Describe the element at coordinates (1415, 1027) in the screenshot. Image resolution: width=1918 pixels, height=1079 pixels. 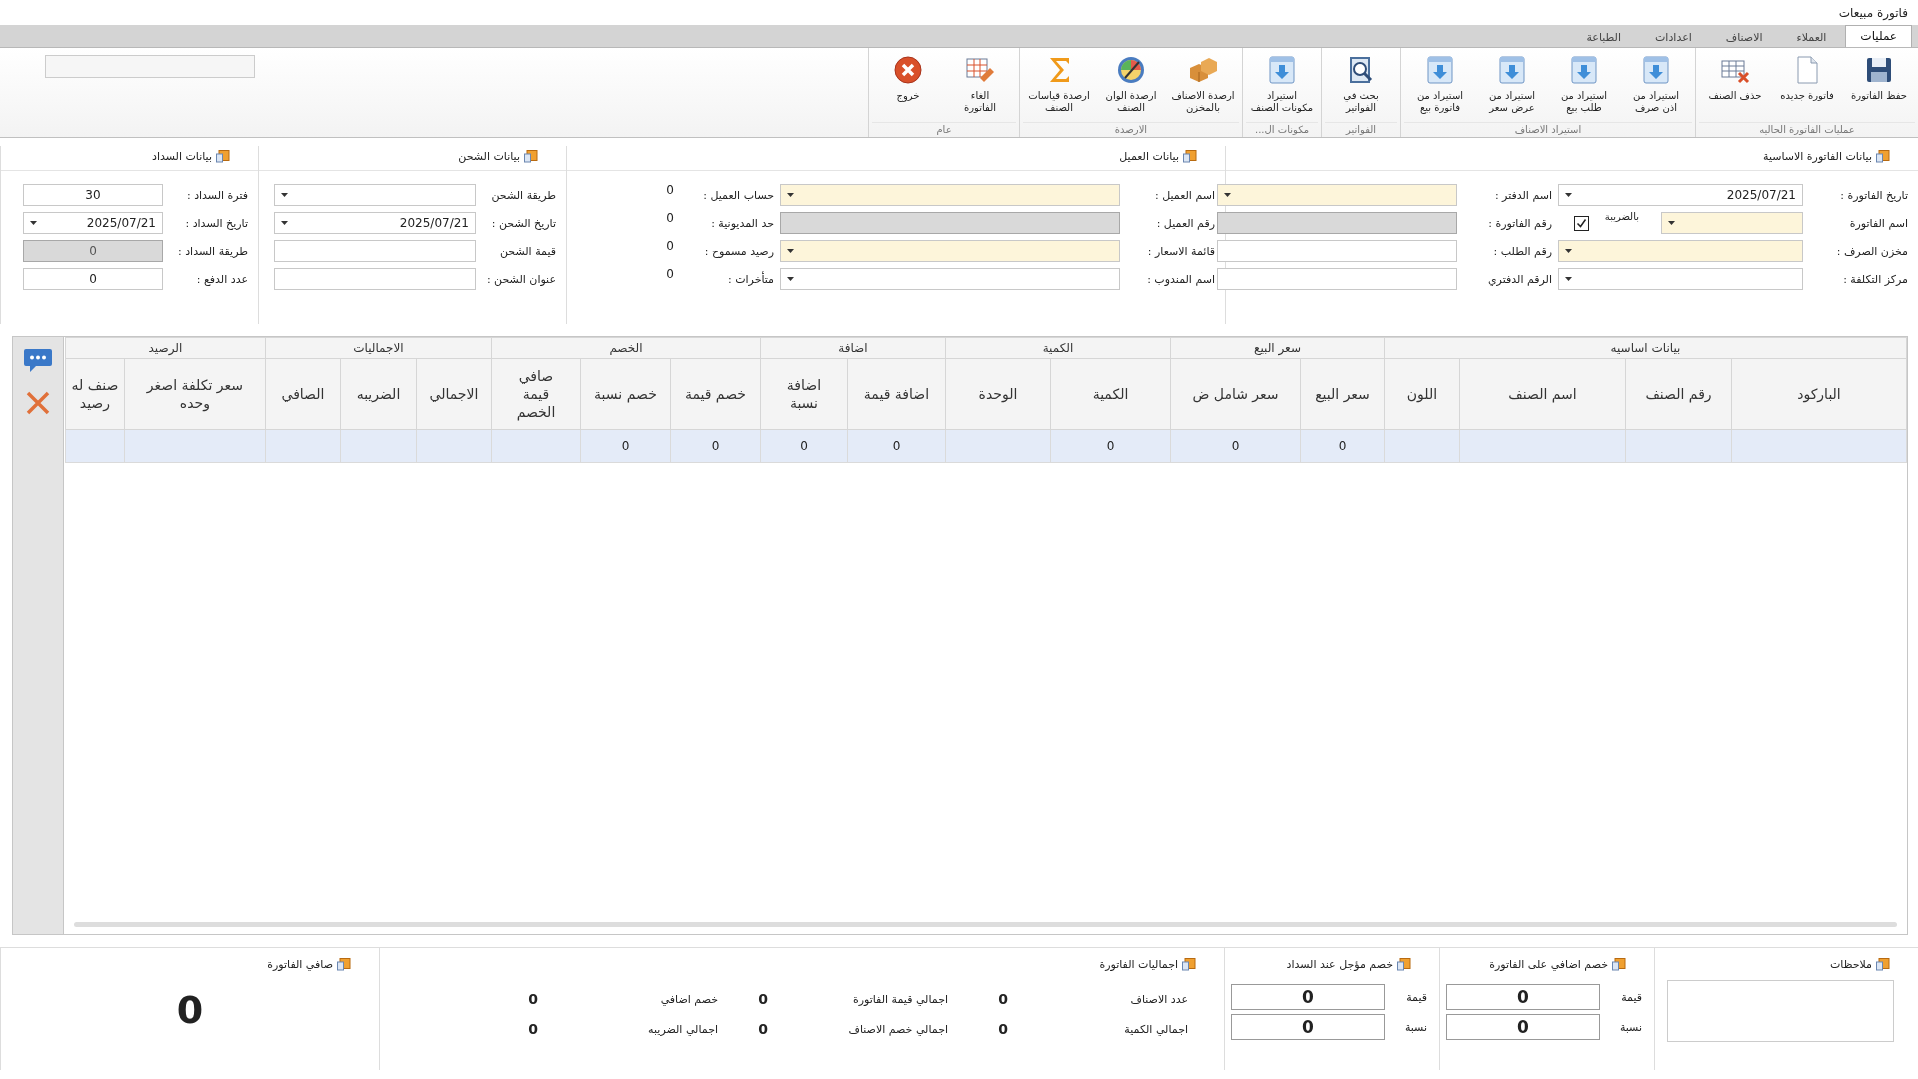
I see `field-label: نسبة` at that location.